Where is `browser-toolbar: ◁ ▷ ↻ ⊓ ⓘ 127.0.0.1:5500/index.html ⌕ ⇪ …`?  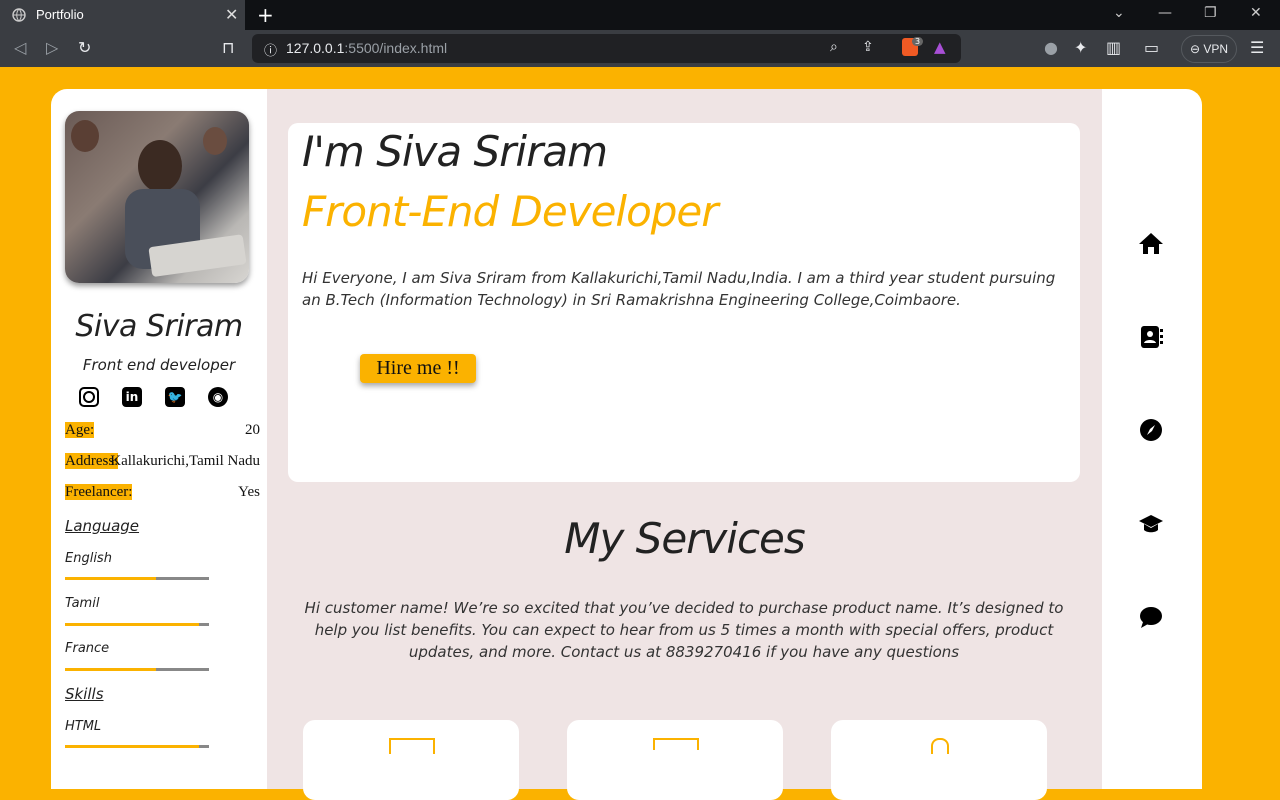
browser-toolbar: ◁ ▷ ↻ ⊓ ⓘ 127.0.0.1:5500/index.html ⌕ ⇪ … is located at coordinates (640, 48).